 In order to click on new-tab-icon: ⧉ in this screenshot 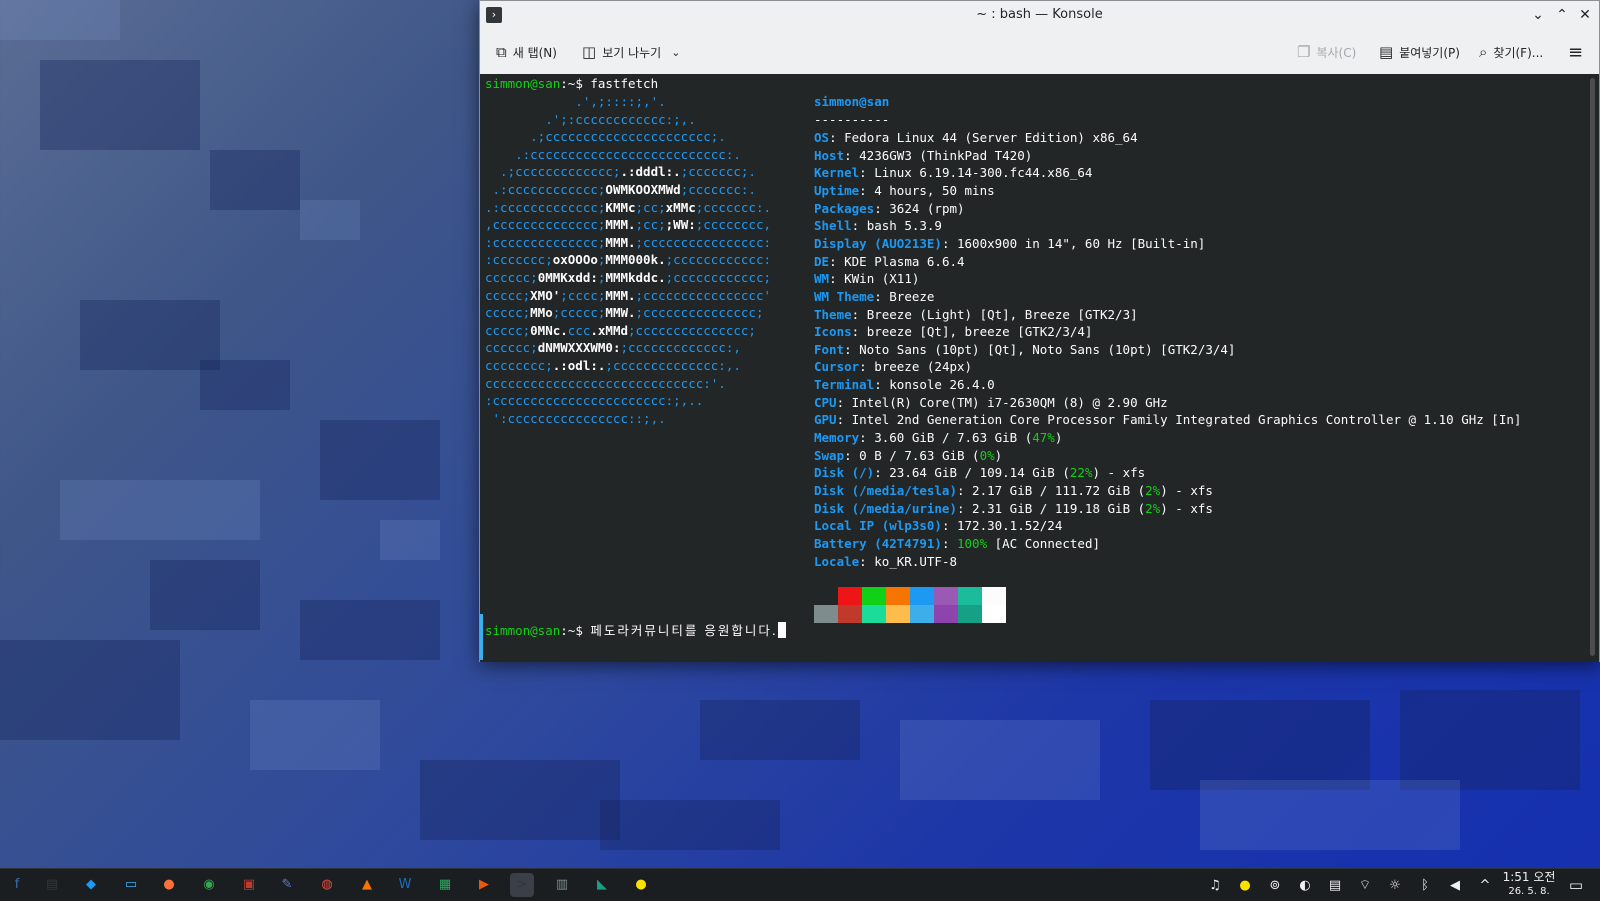, I will do `click(501, 52)`.